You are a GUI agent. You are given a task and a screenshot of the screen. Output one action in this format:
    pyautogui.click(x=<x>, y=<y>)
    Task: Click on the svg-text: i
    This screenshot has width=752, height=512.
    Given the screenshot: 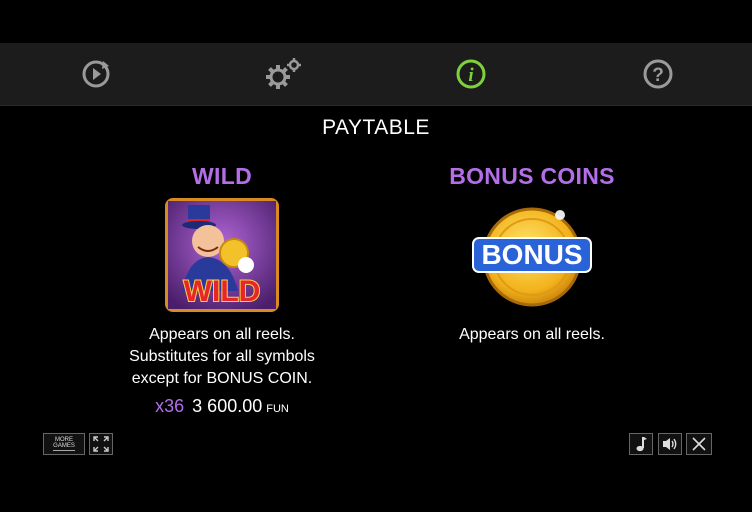 What is the action you would take?
    pyautogui.click(x=471, y=75)
    